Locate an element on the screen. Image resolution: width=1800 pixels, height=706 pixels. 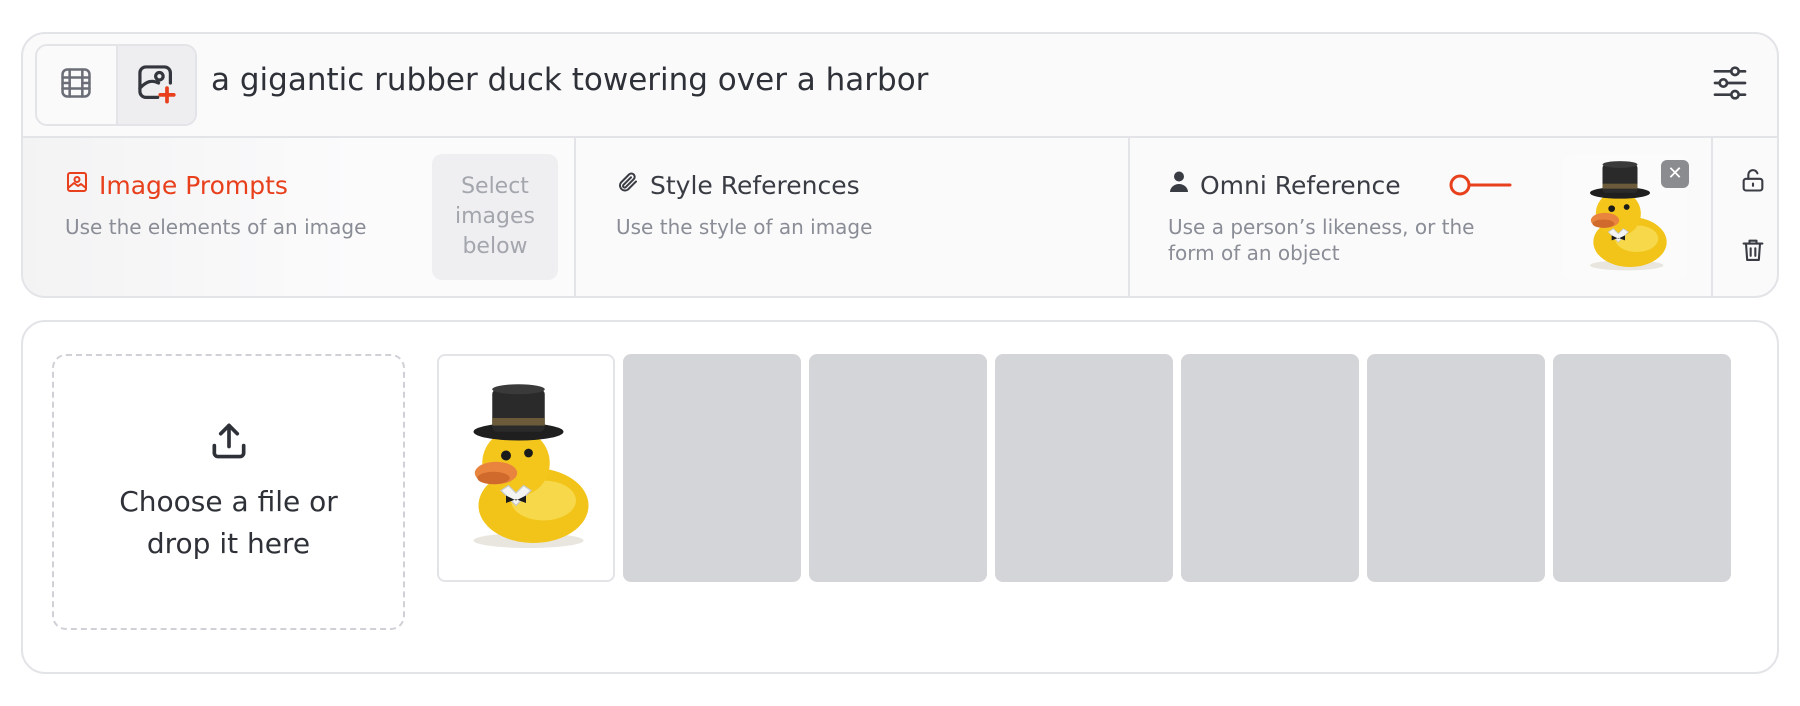
image-reference-button is located at coordinates (155, 85).